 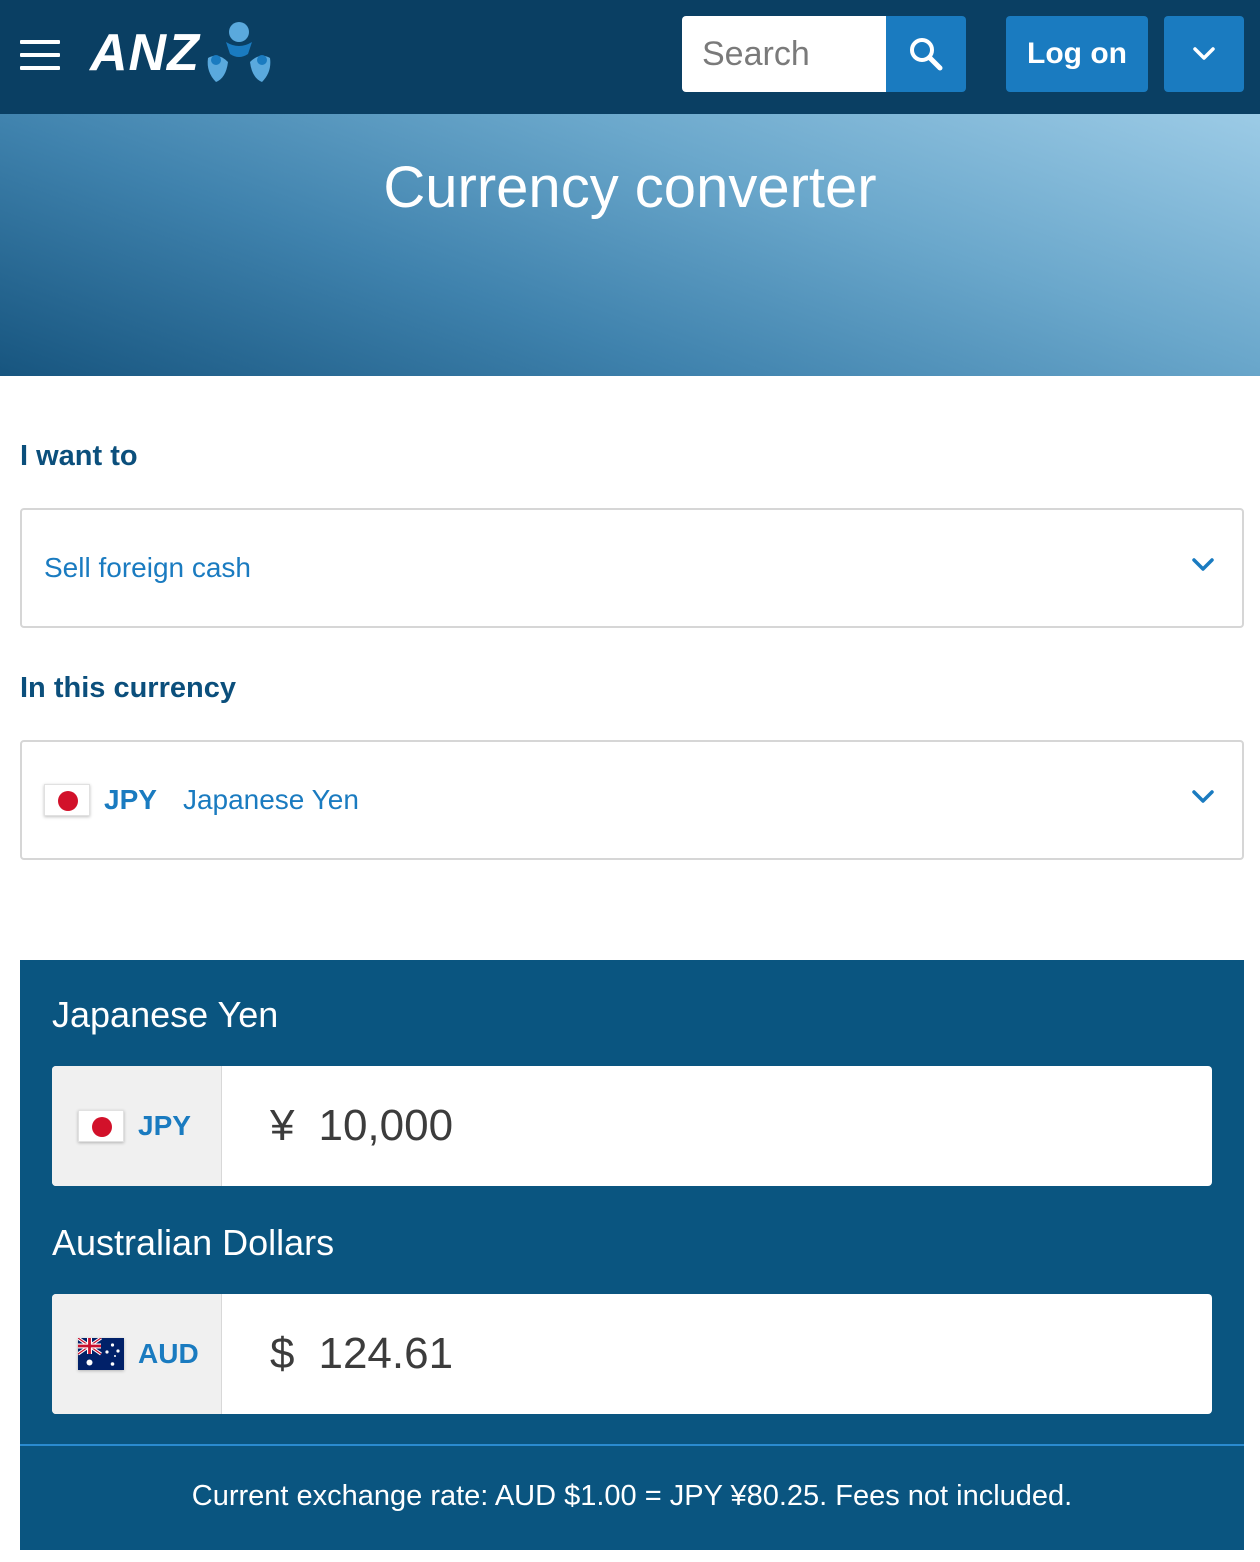 I want to click on search-button, so click(x=926, y=54).